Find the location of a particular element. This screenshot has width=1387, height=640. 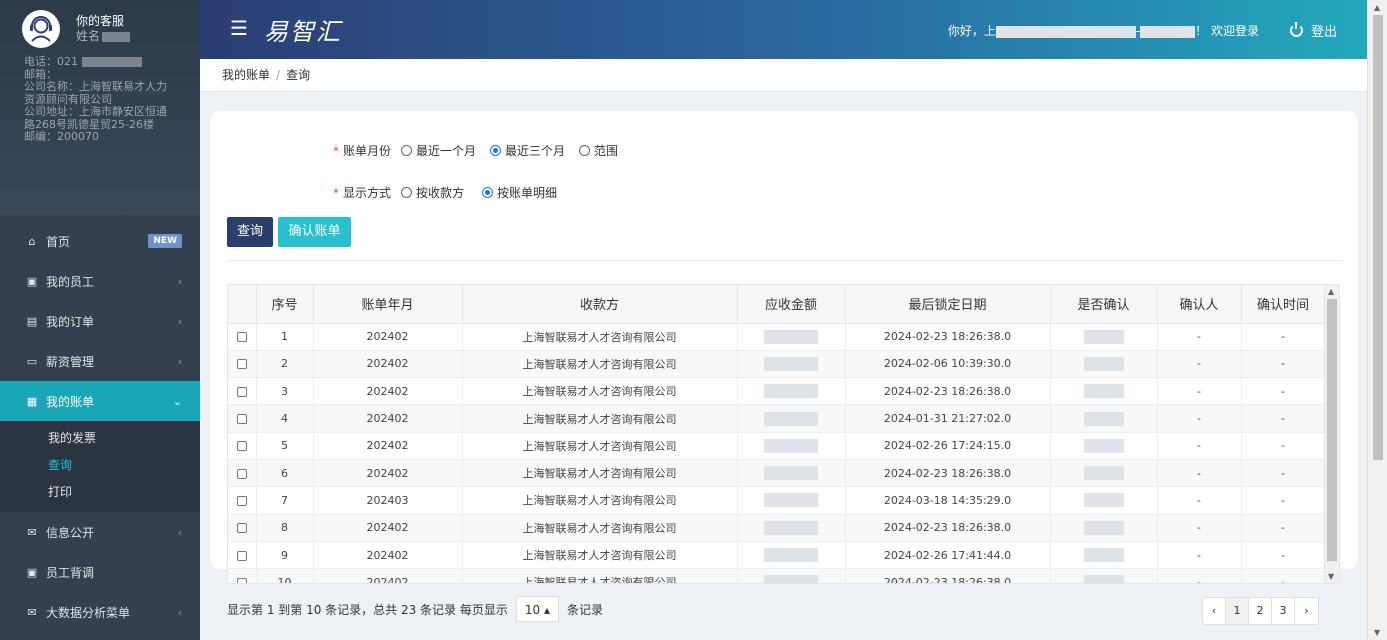

col-header-payee: 收款方 is located at coordinates (600, 304).